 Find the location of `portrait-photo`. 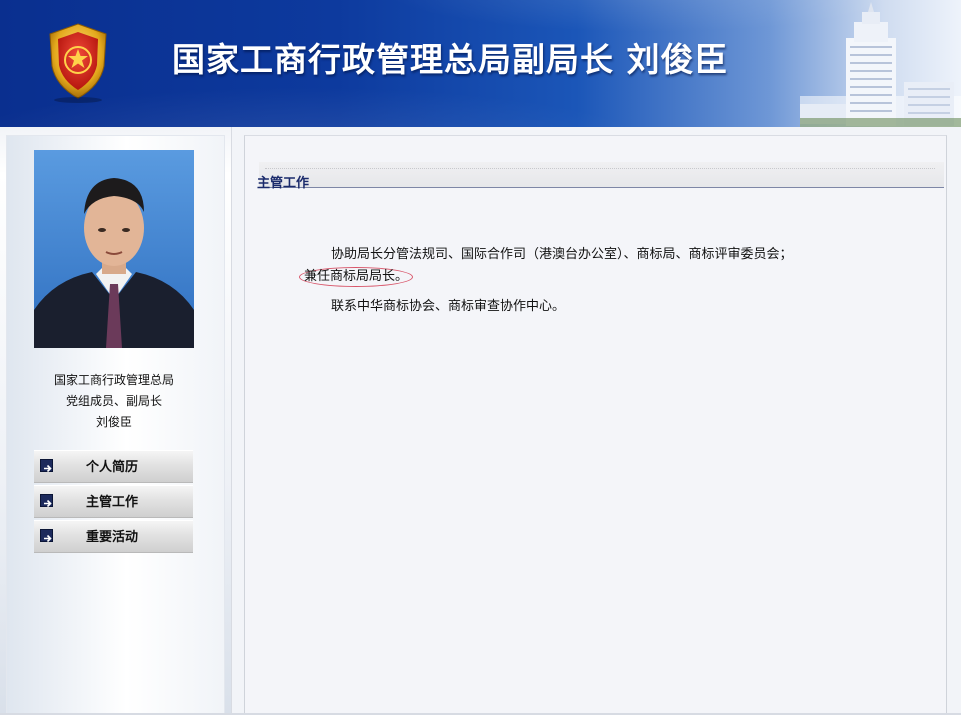

portrait-photo is located at coordinates (114, 249).